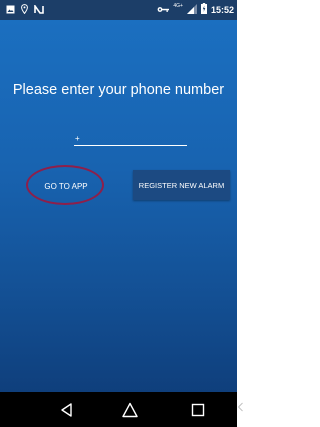  What do you see at coordinates (240, 406) in the screenshot?
I see `edge-arrow-icon` at bounding box center [240, 406].